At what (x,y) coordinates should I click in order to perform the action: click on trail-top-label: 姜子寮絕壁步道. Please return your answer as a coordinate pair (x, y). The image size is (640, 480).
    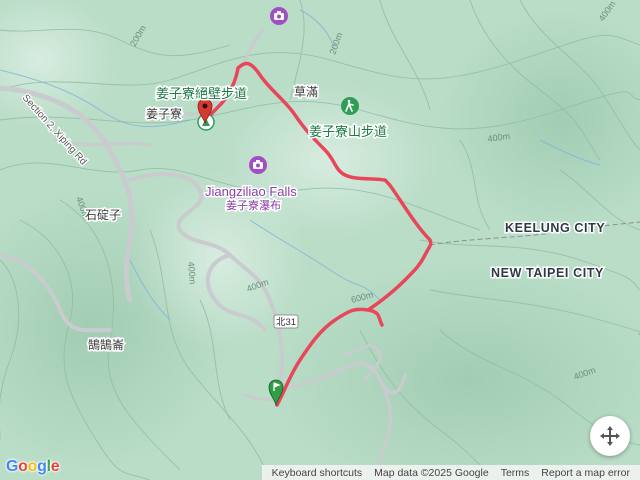
    Looking at the image, I should click on (201, 93).